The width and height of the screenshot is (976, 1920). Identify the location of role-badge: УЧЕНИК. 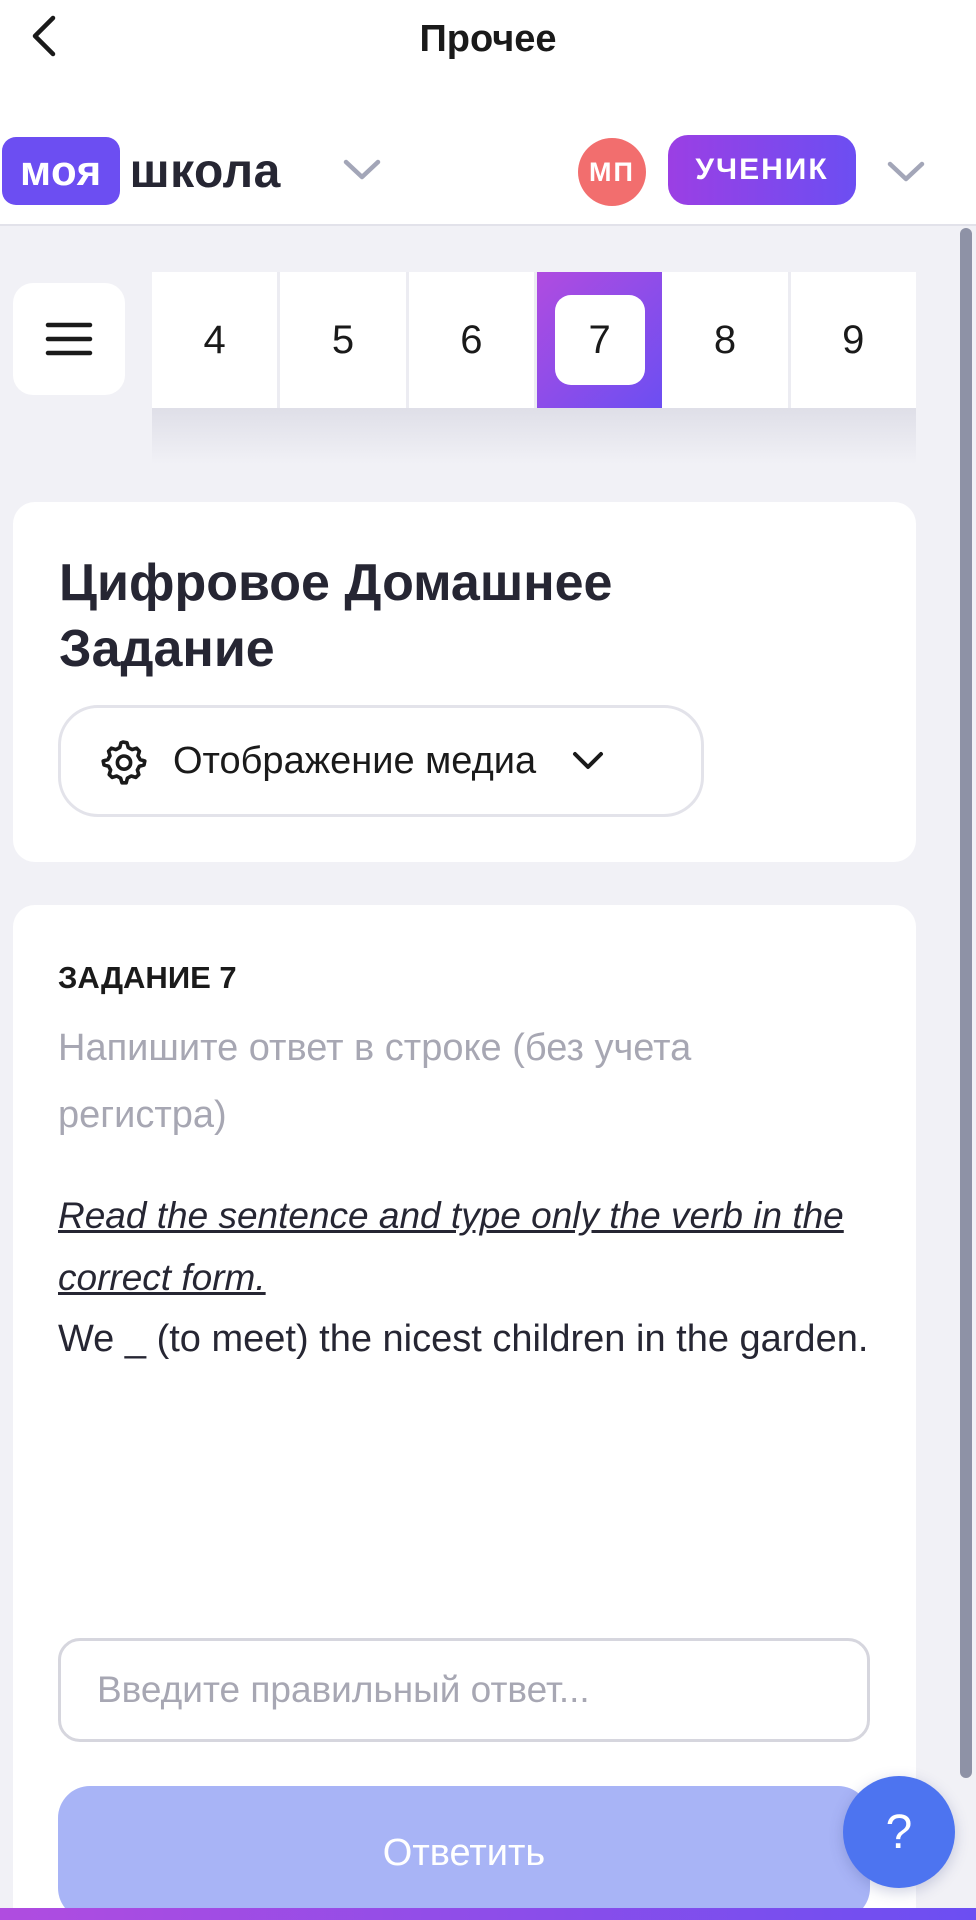
(762, 170).